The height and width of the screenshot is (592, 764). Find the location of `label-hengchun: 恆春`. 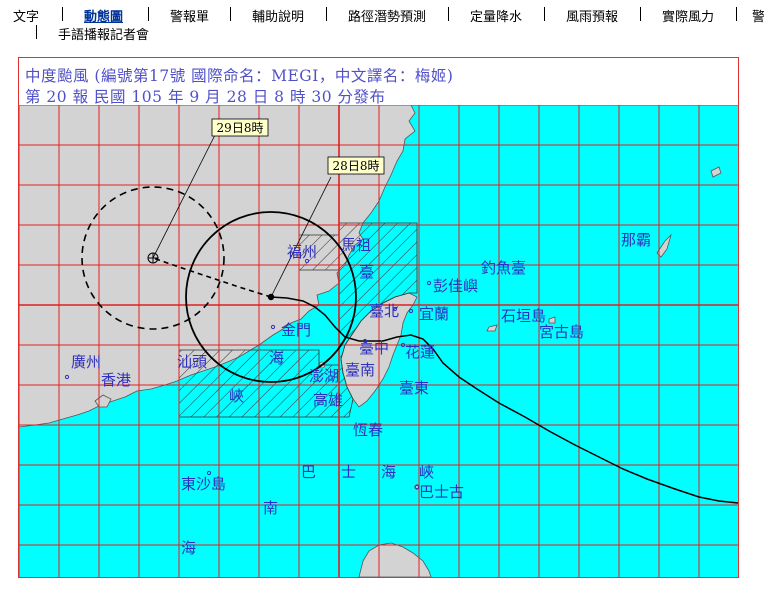

label-hengchun: 恆春 is located at coordinates (368, 430).